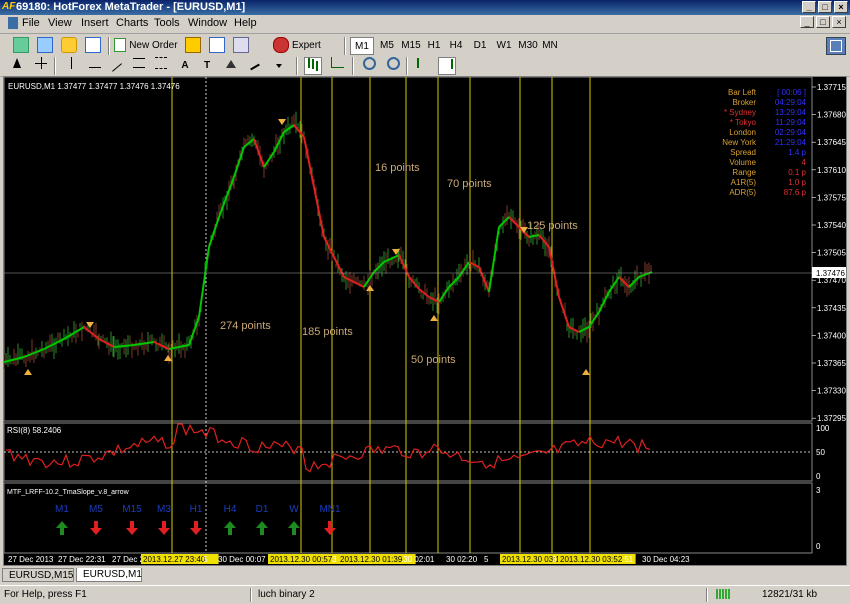  I want to click on sell-arrow-icon, so click(90, 325).